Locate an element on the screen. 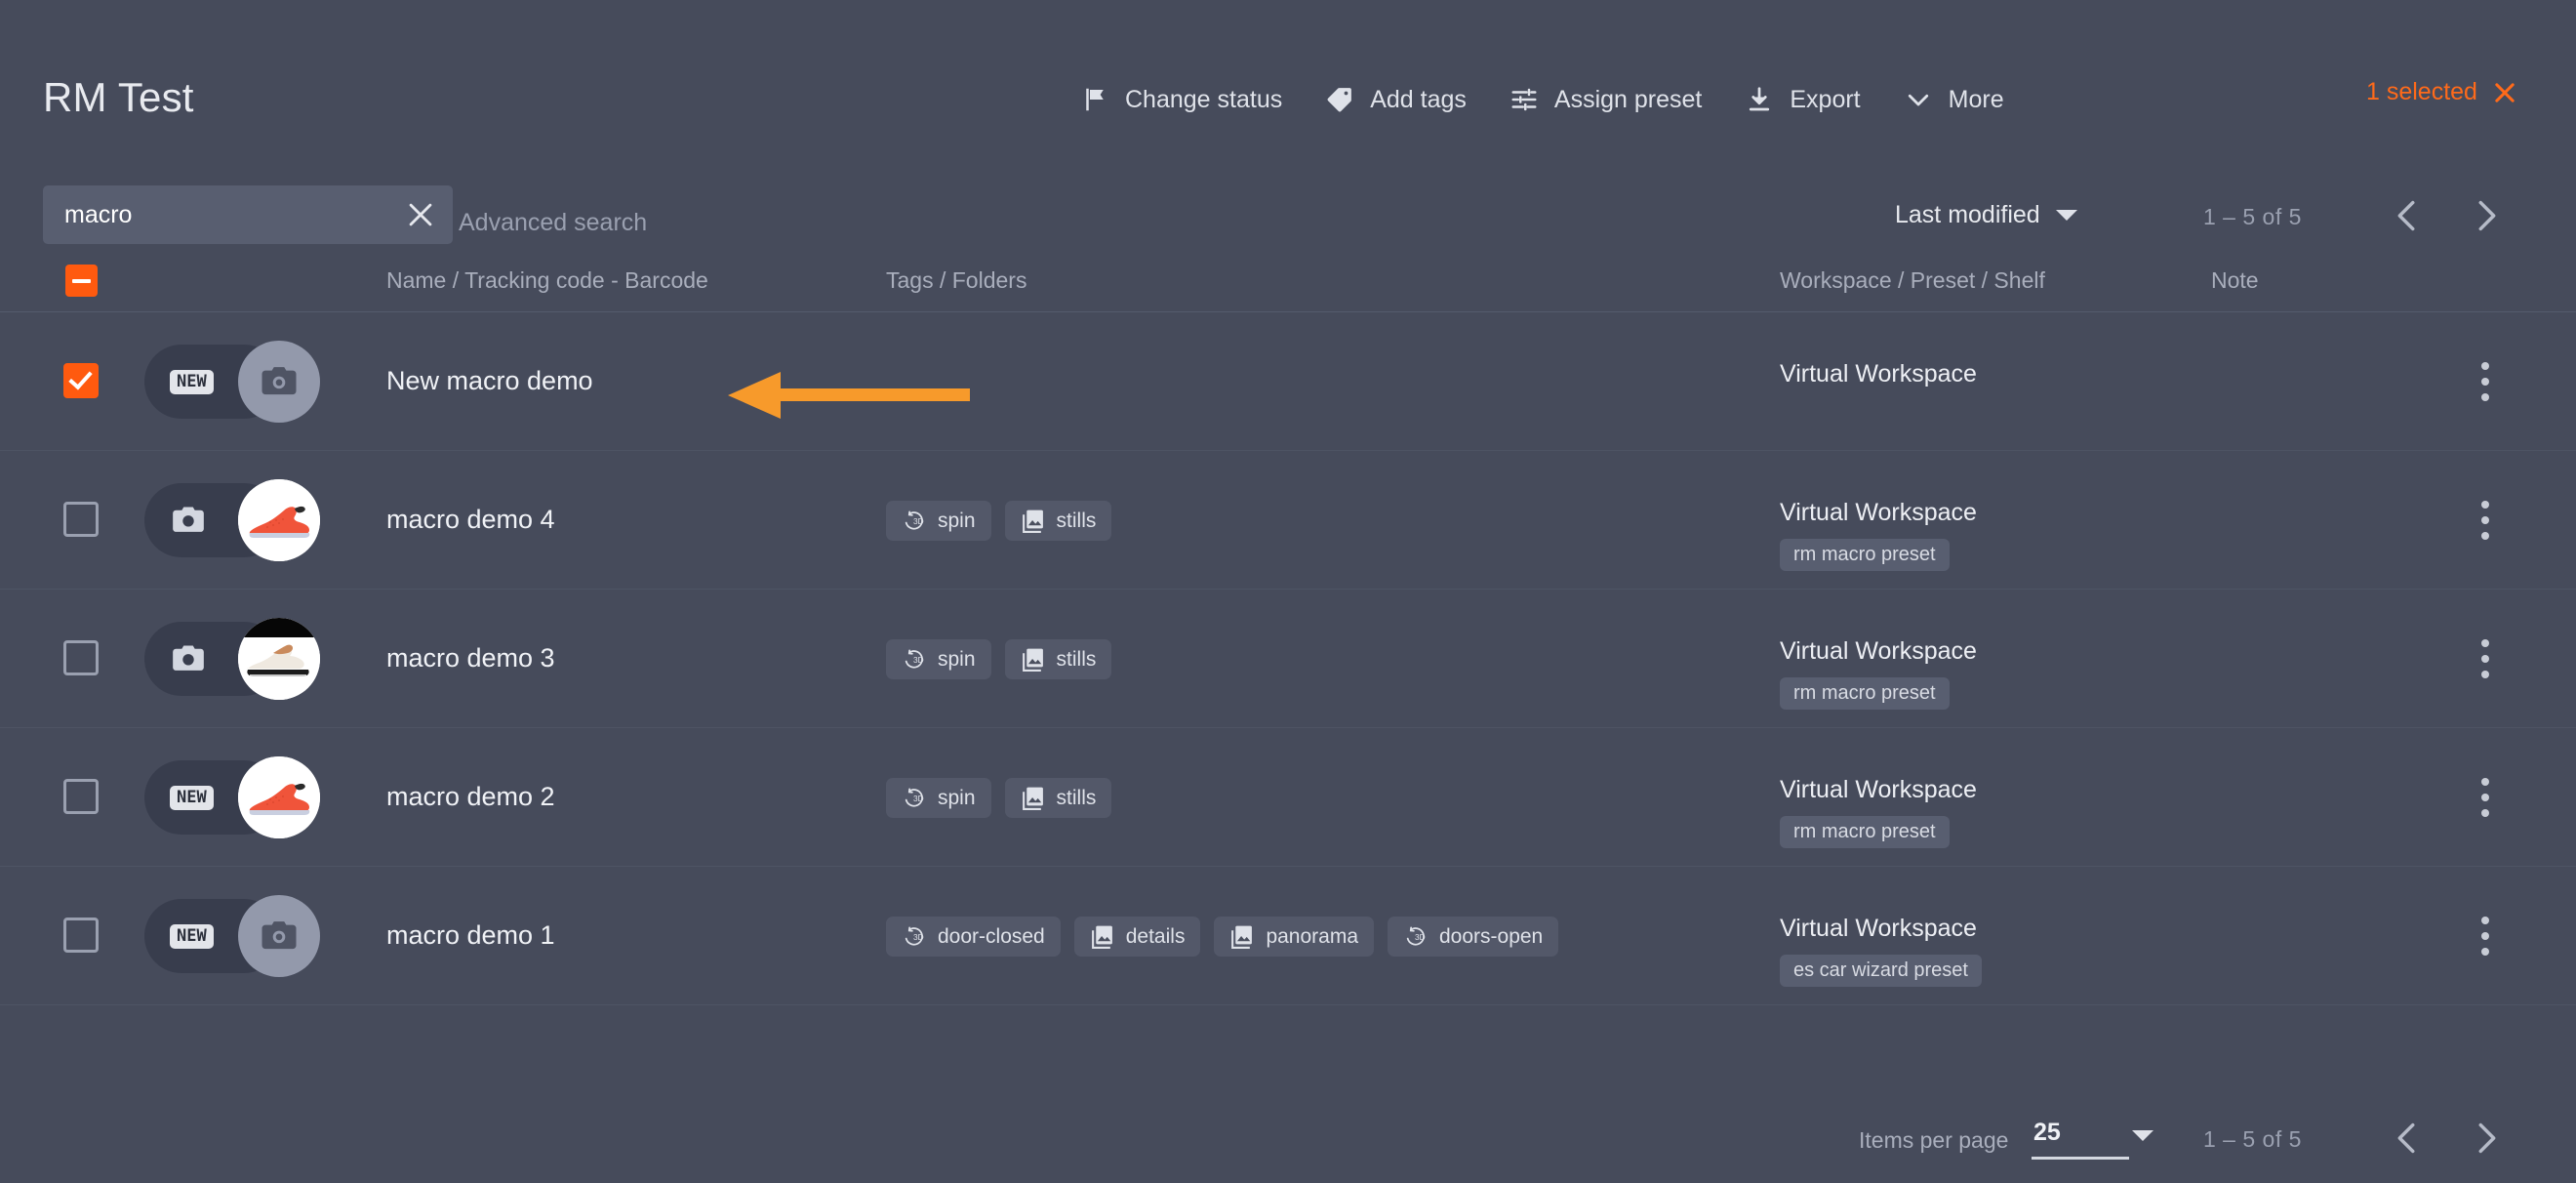 The height and width of the screenshot is (1183, 2576). sort-by-dropdown: Last modified is located at coordinates (1986, 215).